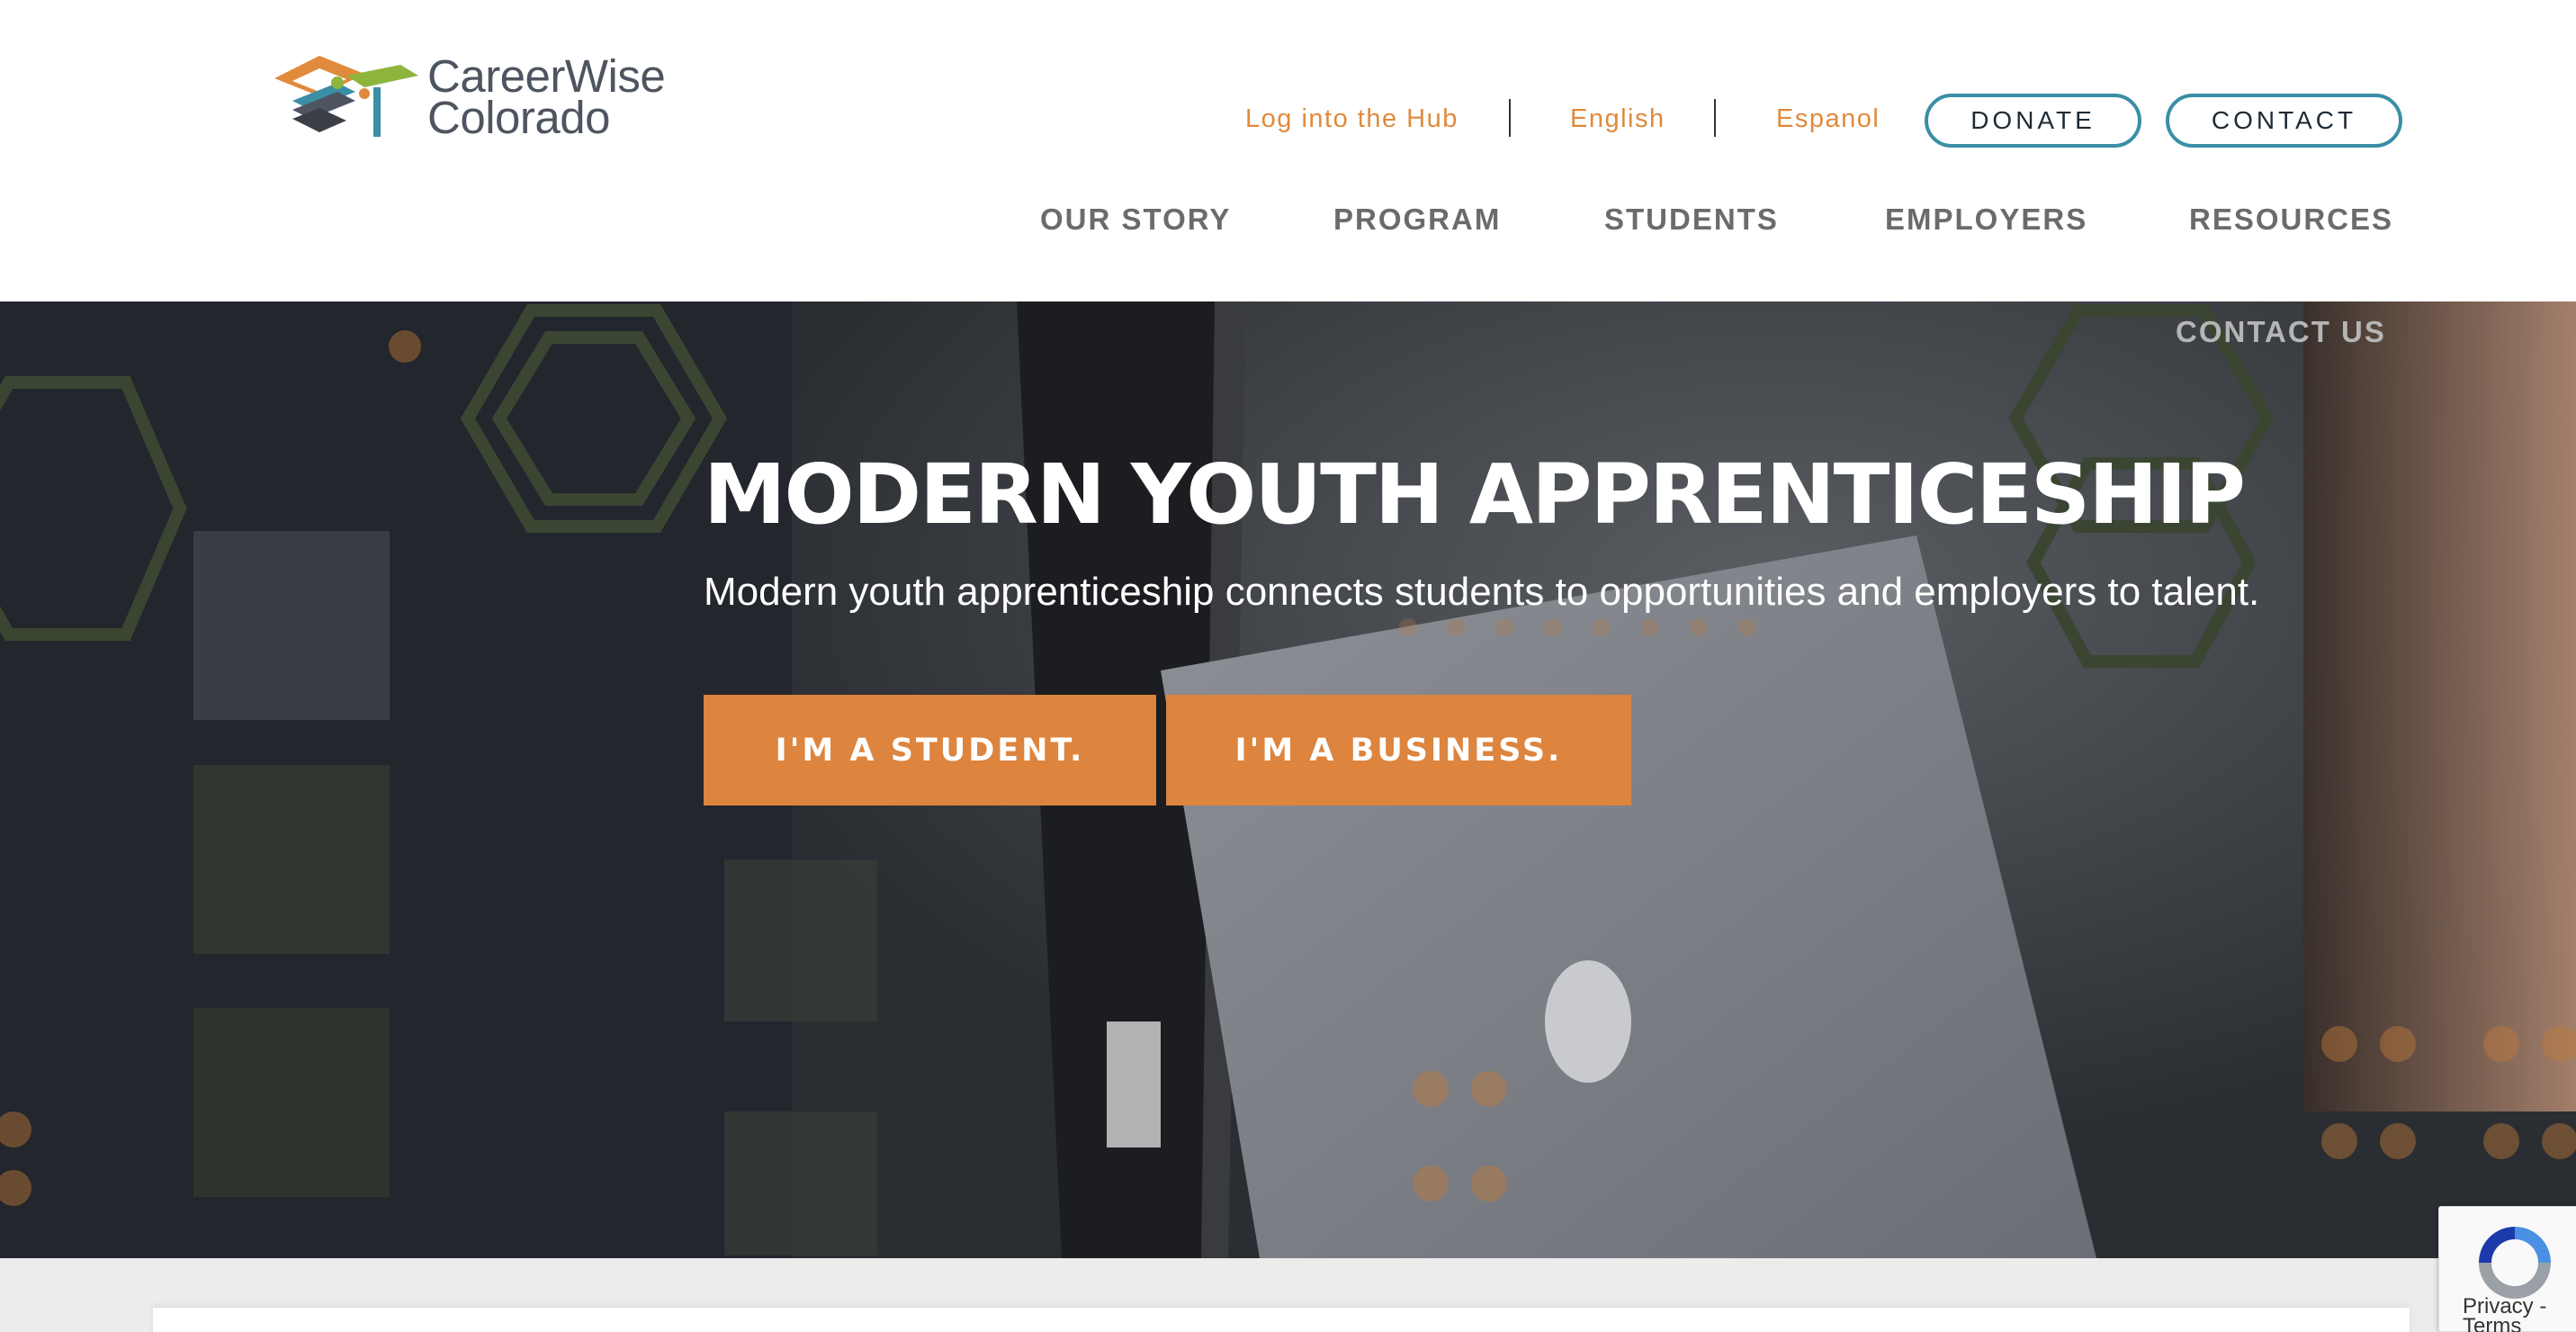  I want to click on donate-button: DONATE, so click(2033, 121).